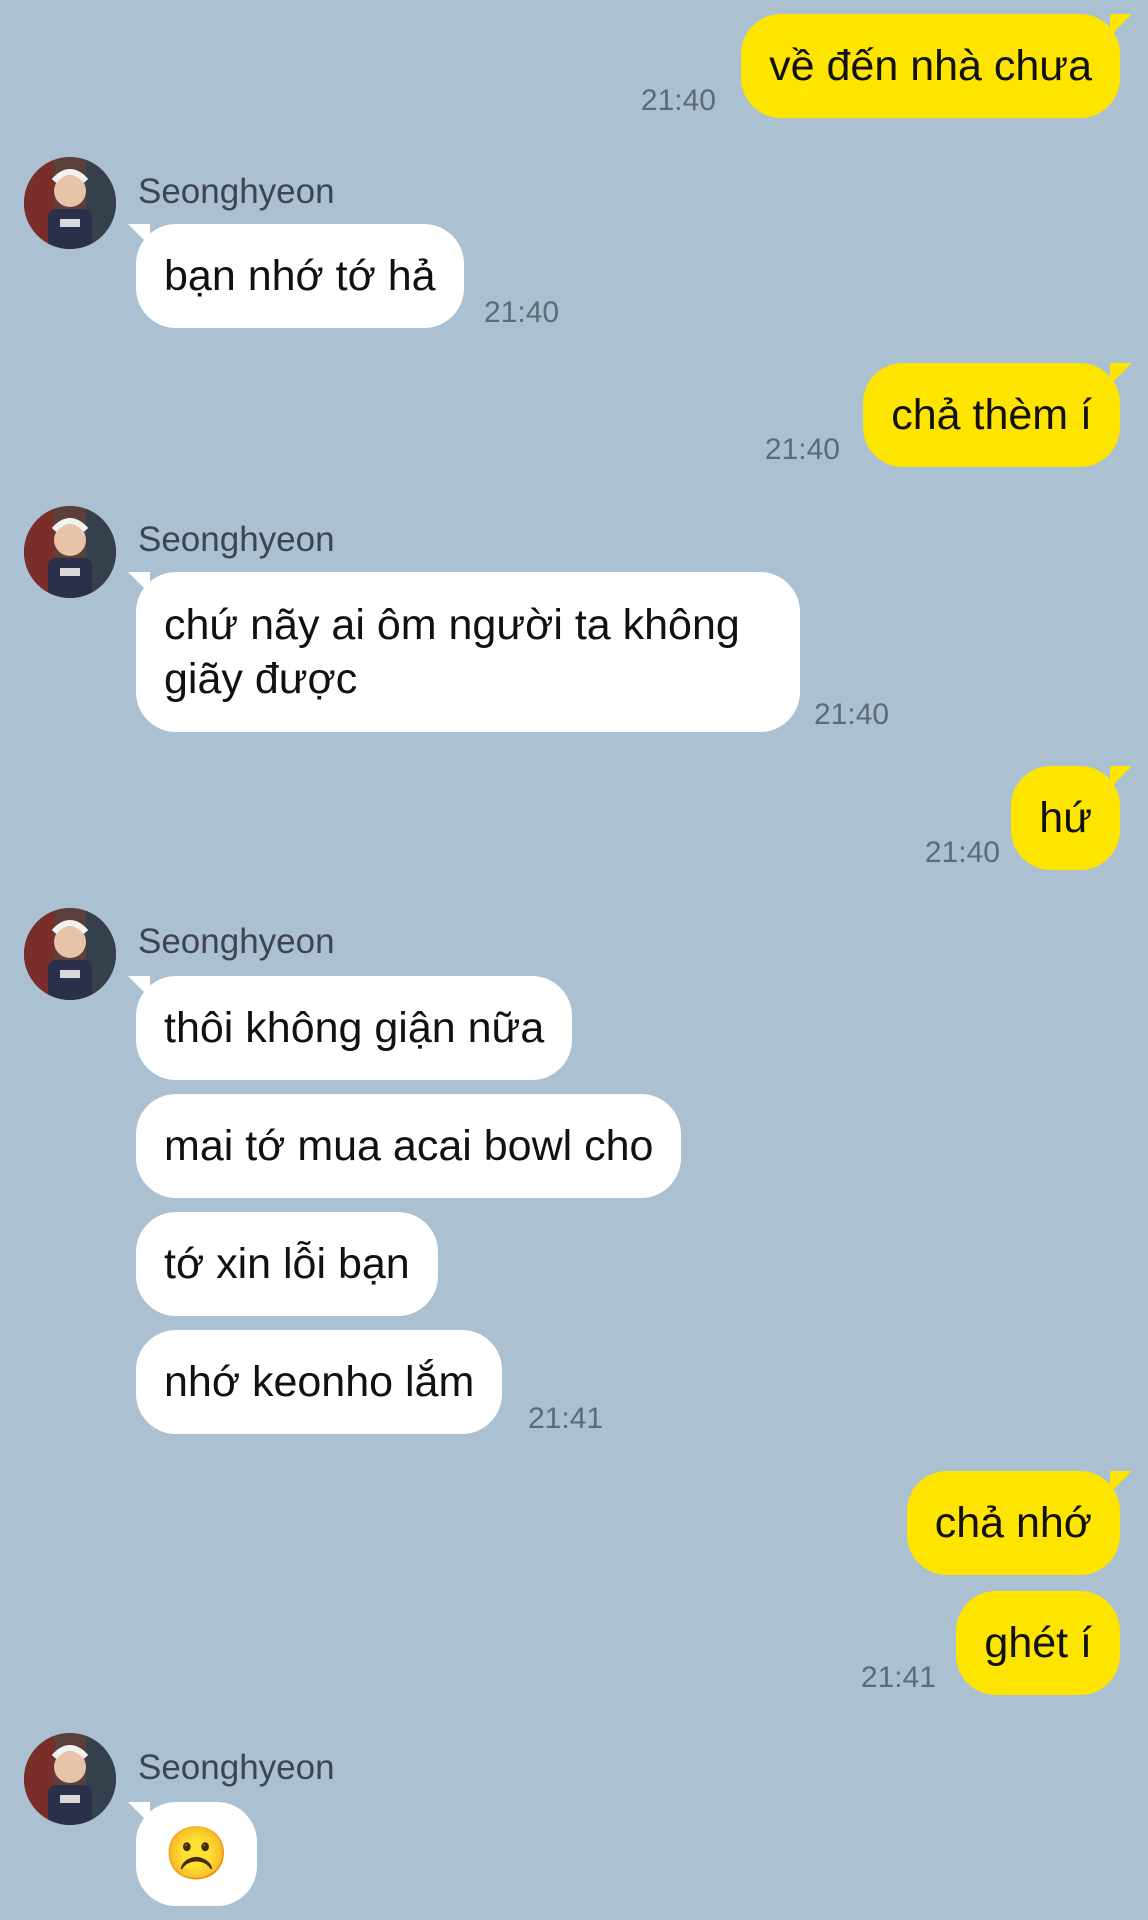  I want to click on message-bubble-sent: về đến nhà chưa, so click(930, 66).